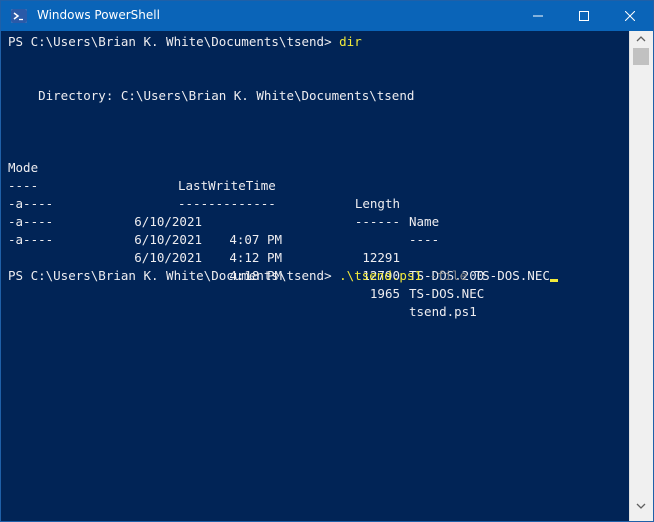  Describe the element at coordinates (447, 293) in the screenshot. I see `file-name: TS-DOS.NEC` at that location.